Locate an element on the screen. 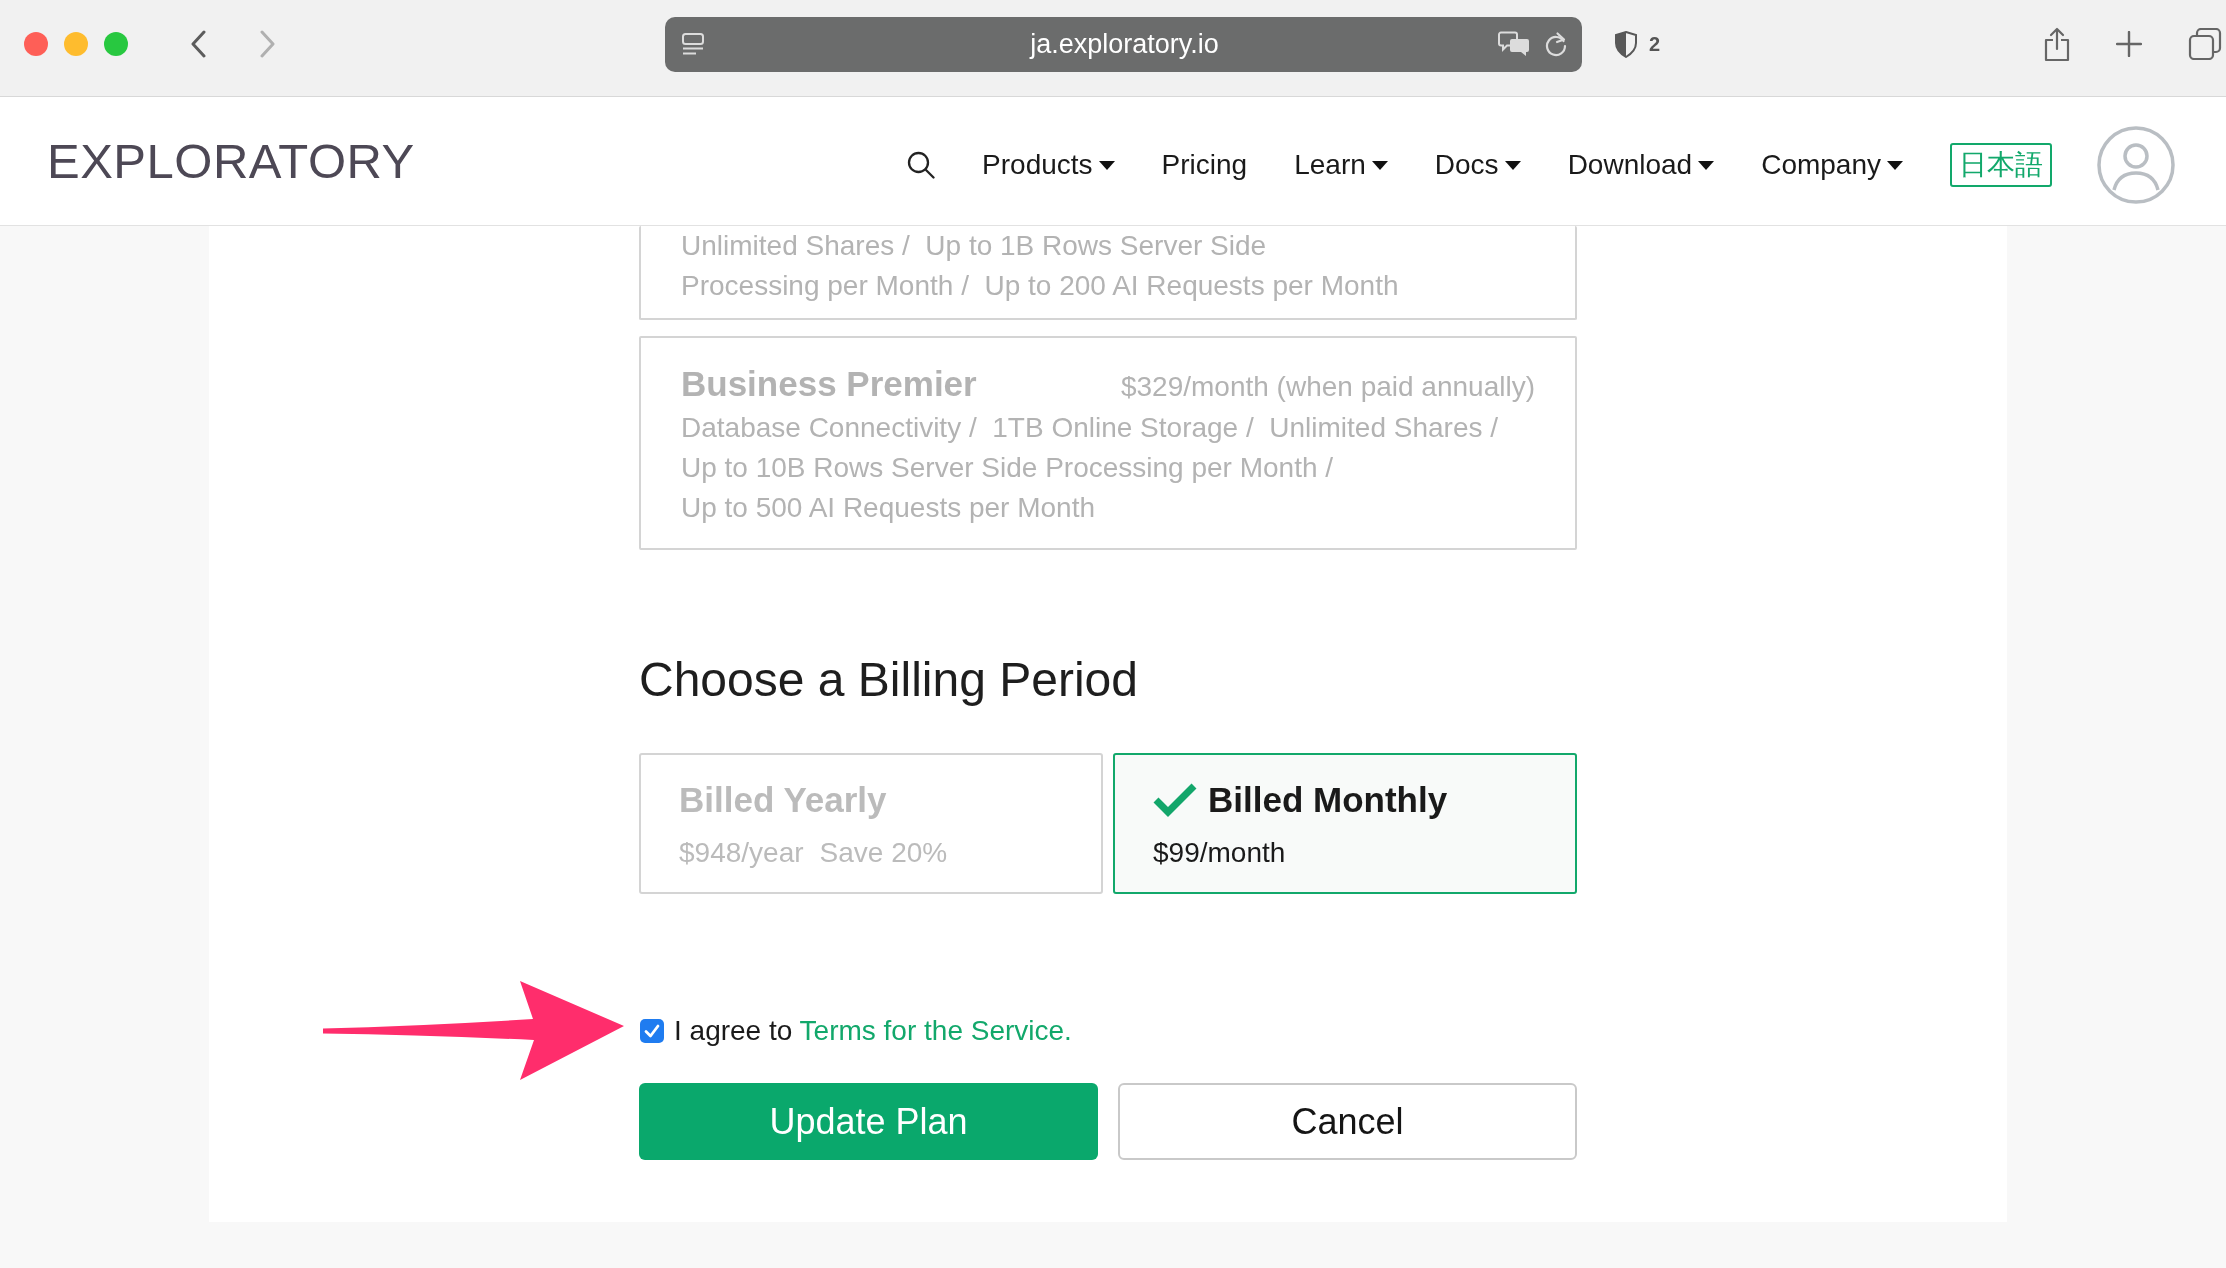 This screenshot has width=2226, height=1268. translate-icon is located at coordinates (1514, 44).